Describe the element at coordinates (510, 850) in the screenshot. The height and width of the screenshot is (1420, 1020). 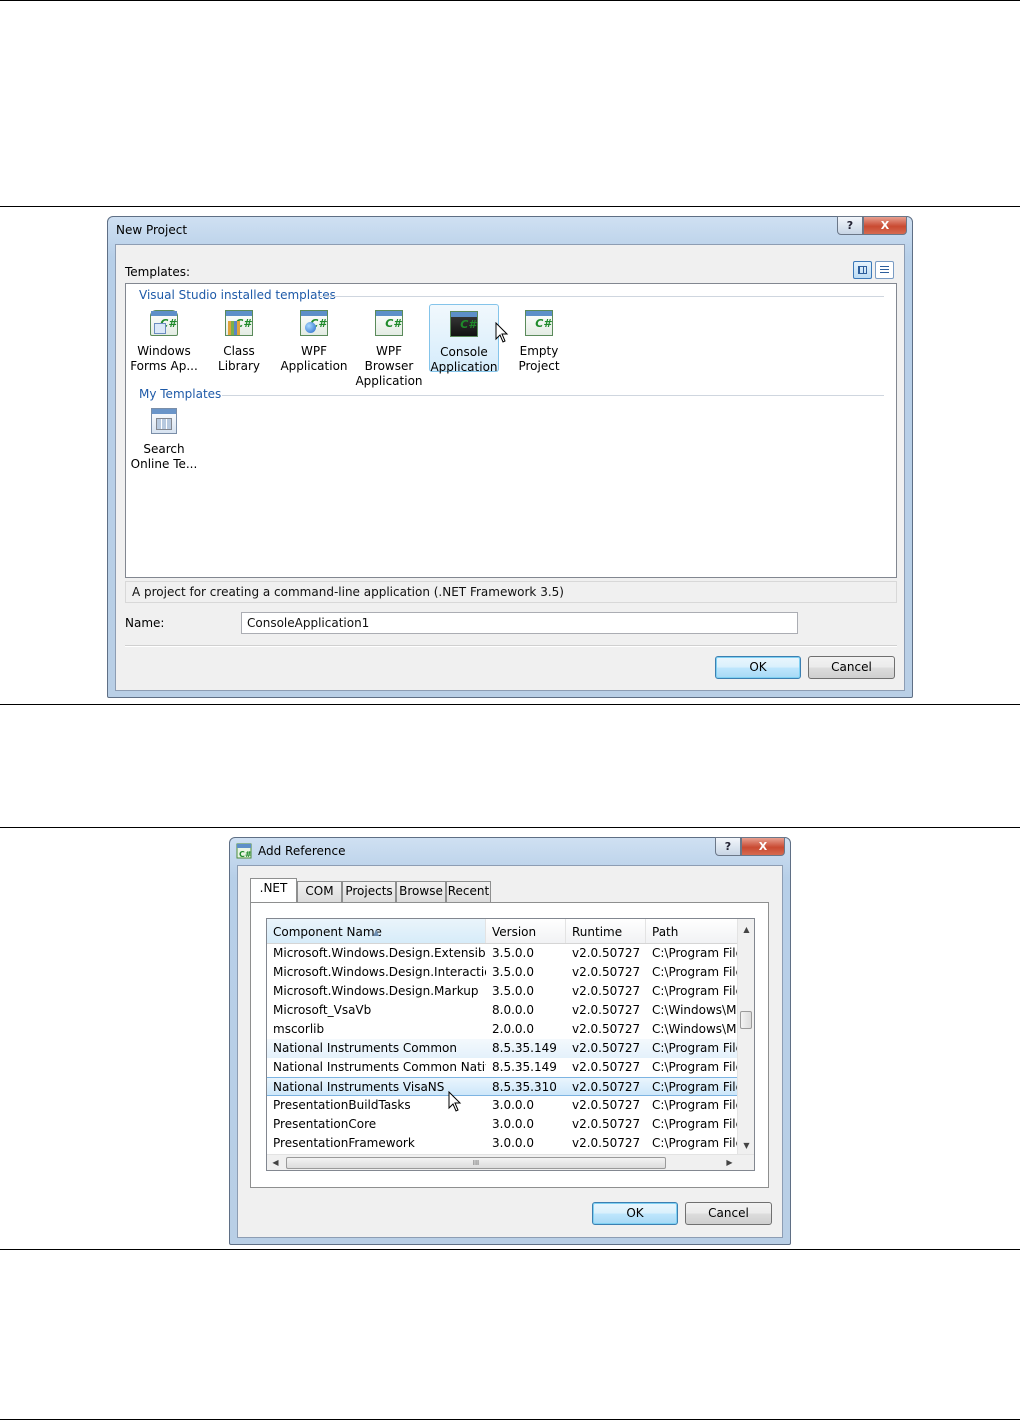
I see `title-bar: C# Add Reference ? X` at that location.